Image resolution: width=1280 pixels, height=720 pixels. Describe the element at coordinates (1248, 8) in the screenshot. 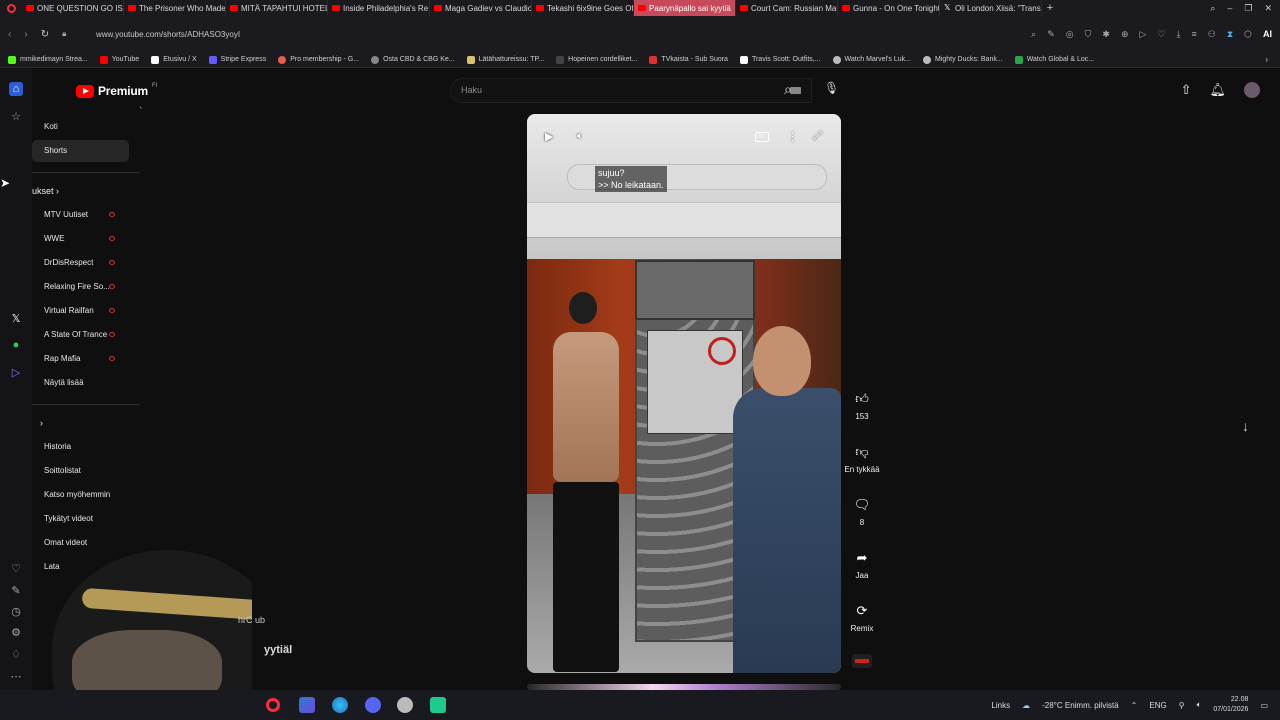

I see `restore-icon: ❐` at that location.